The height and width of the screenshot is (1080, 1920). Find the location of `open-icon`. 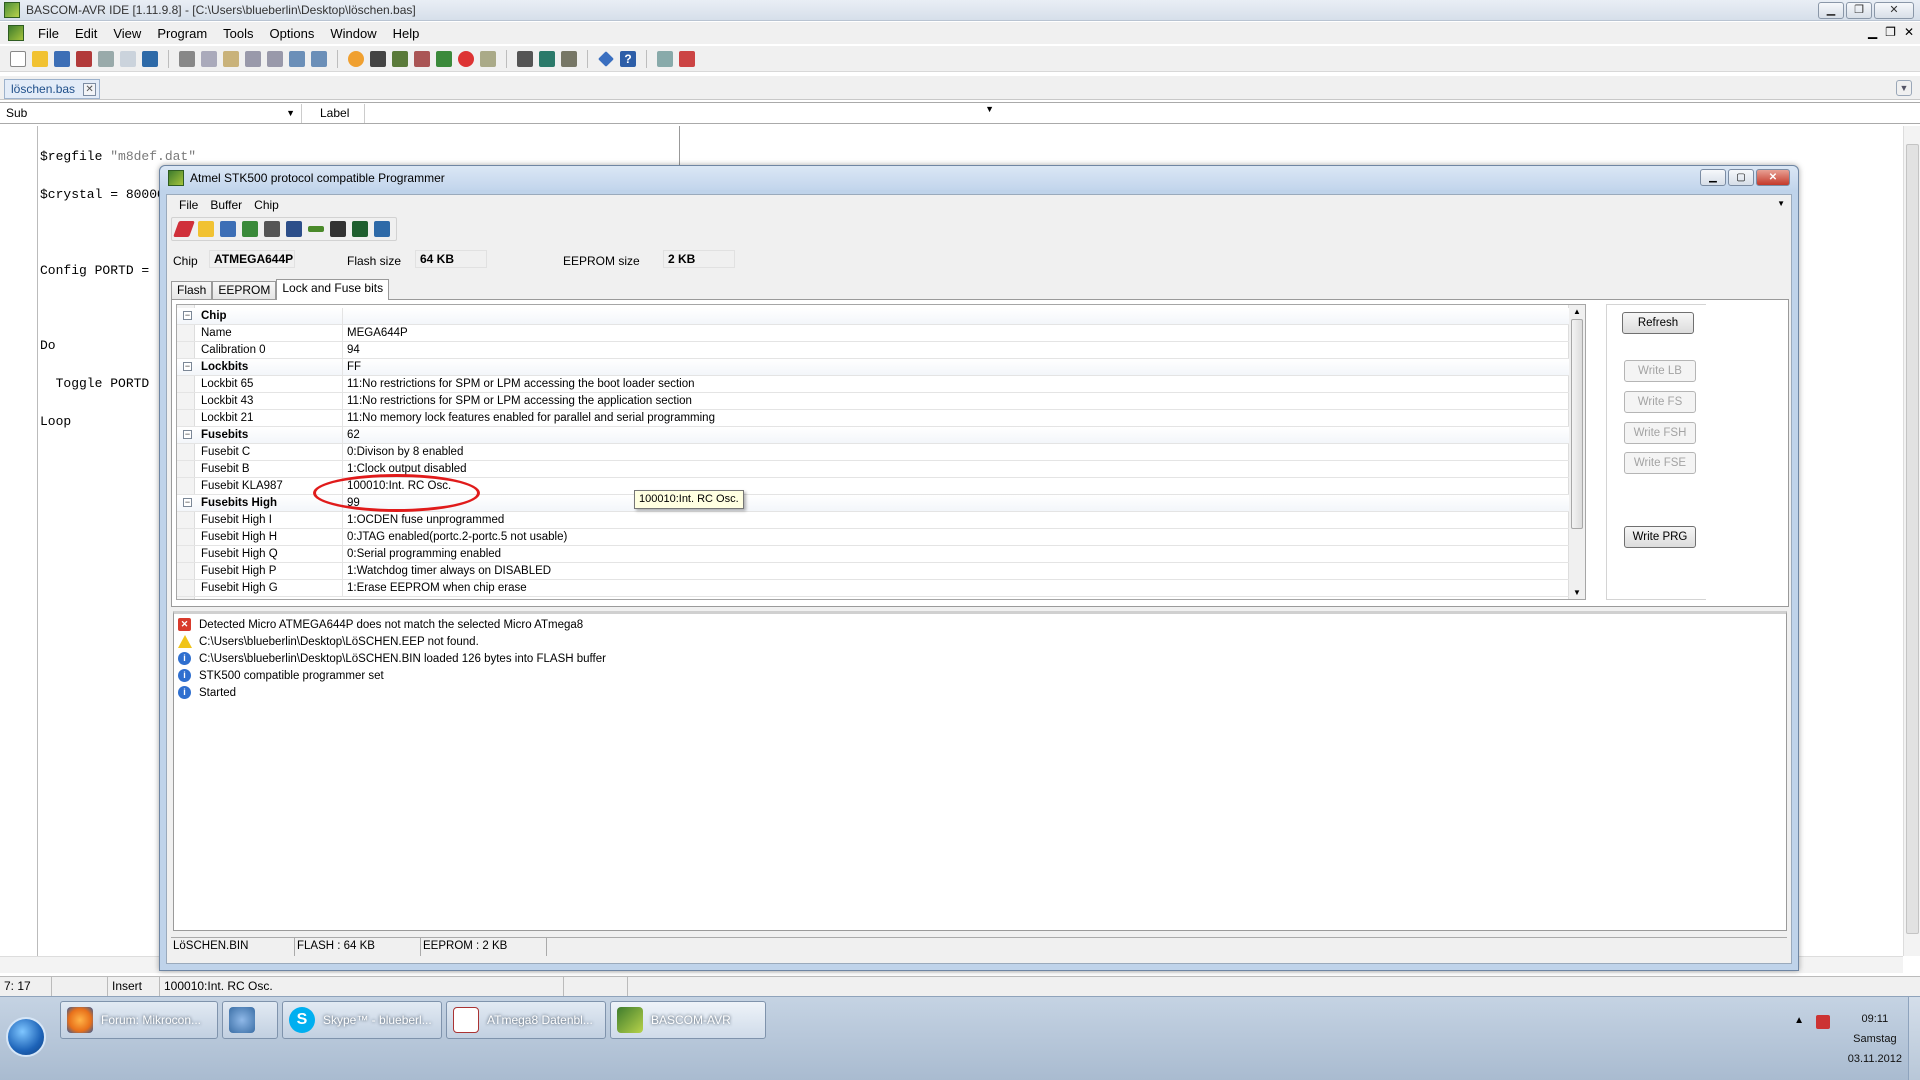

open-icon is located at coordinates (206, 229).